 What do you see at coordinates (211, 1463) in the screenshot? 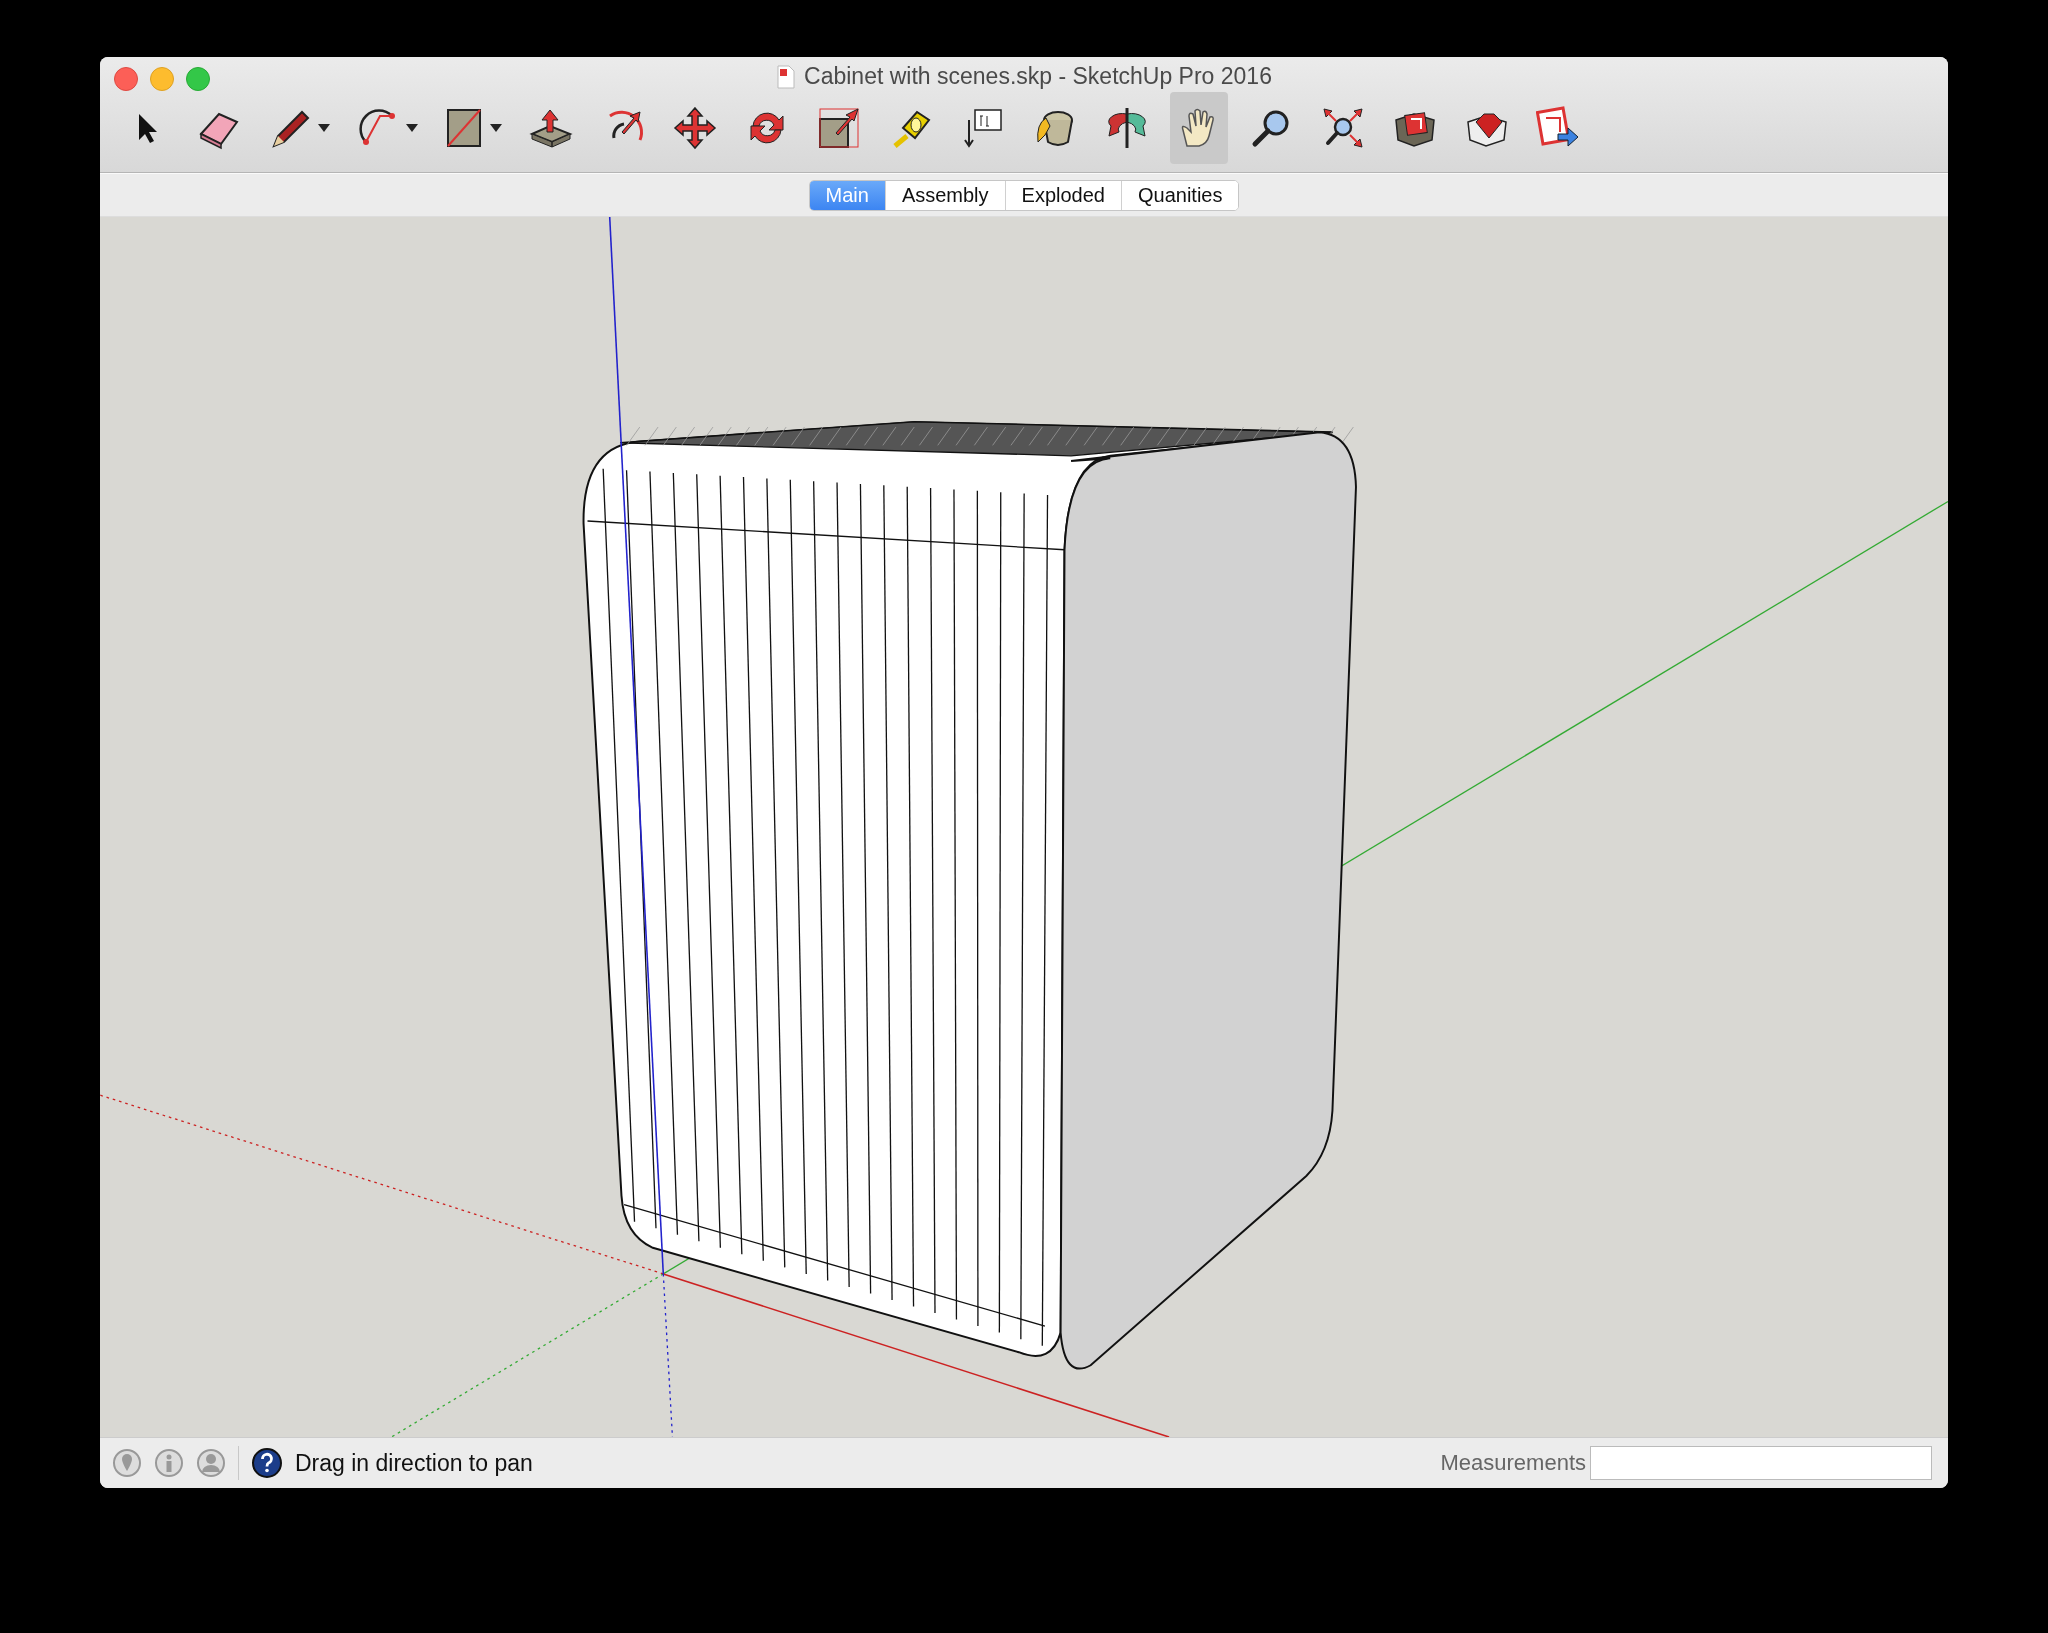
I see `user-icon` at bounding box center [211, 1463].